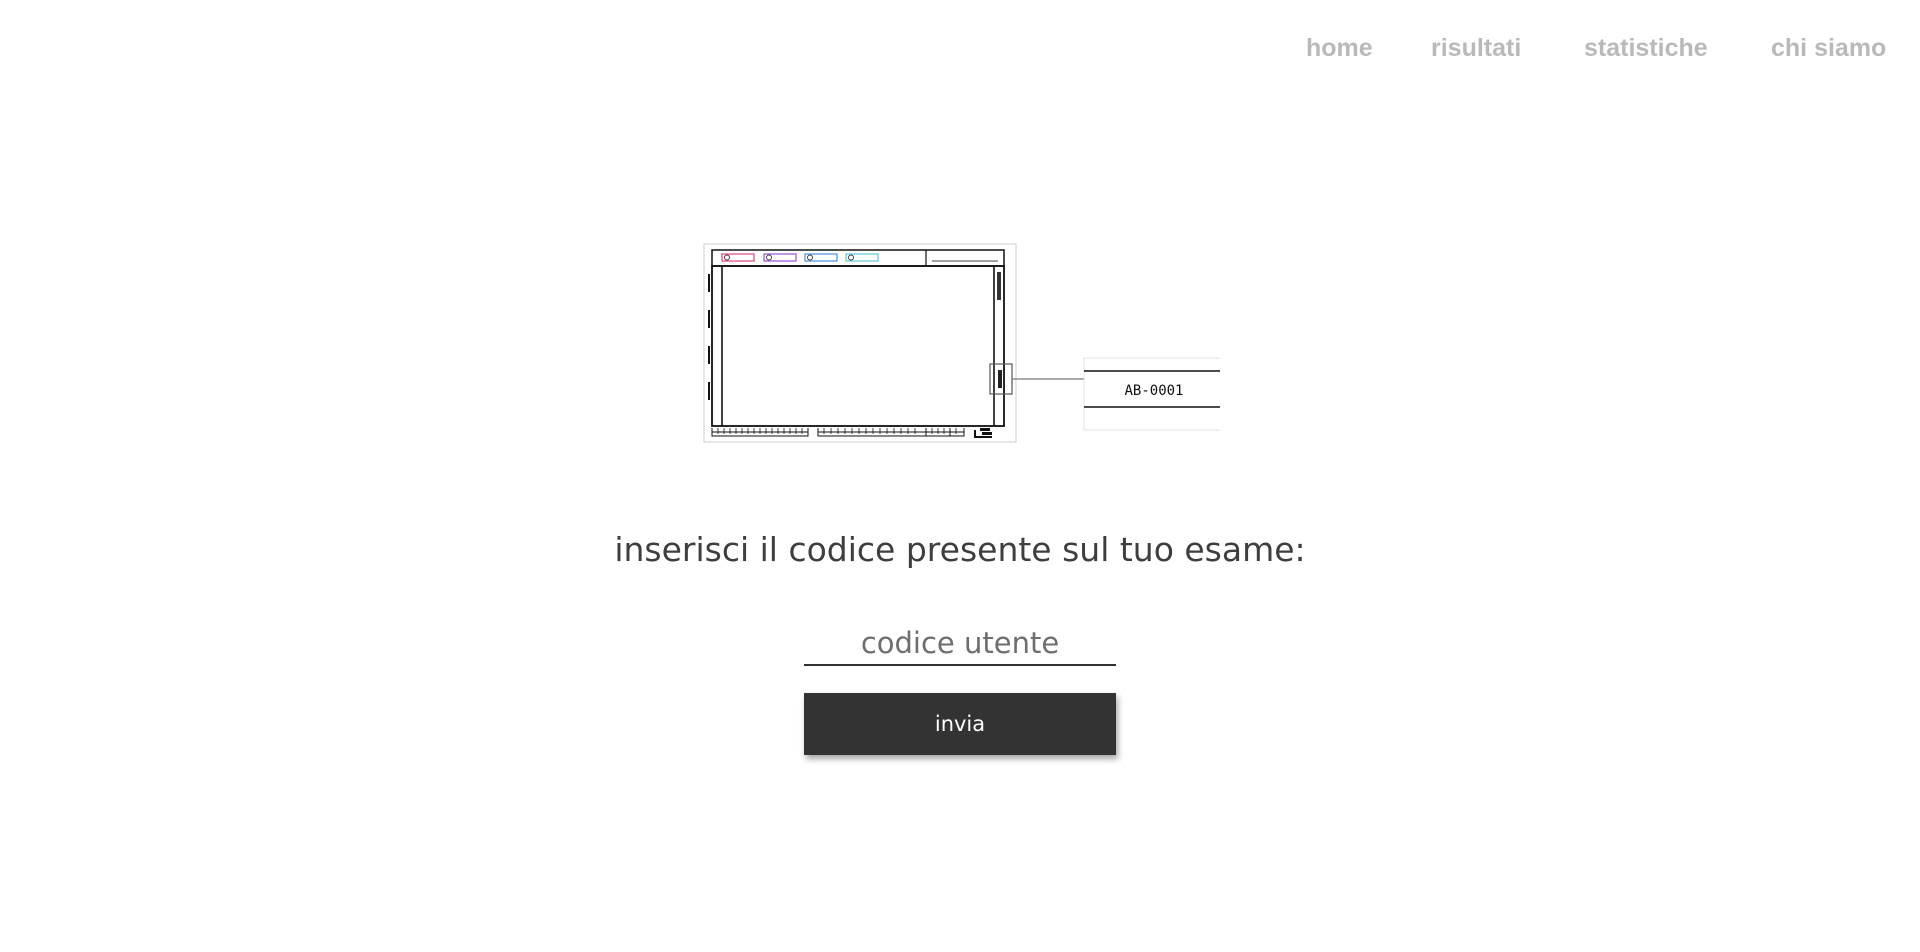 This screenshot has width=1920, height=952. I want to click on code-label-text: AB-0001, so click(1153, 391).